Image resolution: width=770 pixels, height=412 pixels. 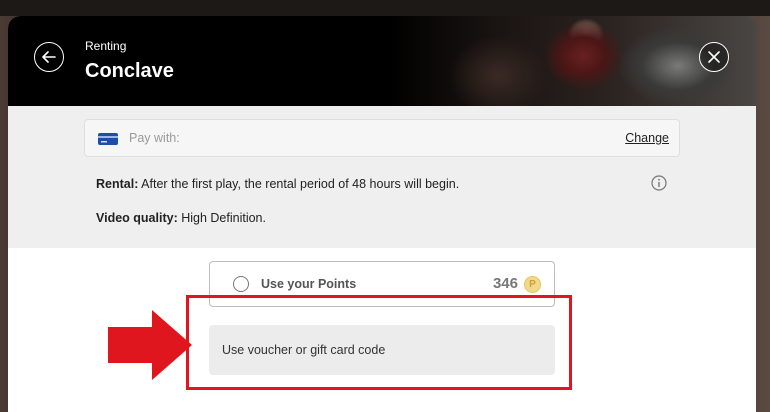 I want to click on highlight-box, so click(x=379, y=342).